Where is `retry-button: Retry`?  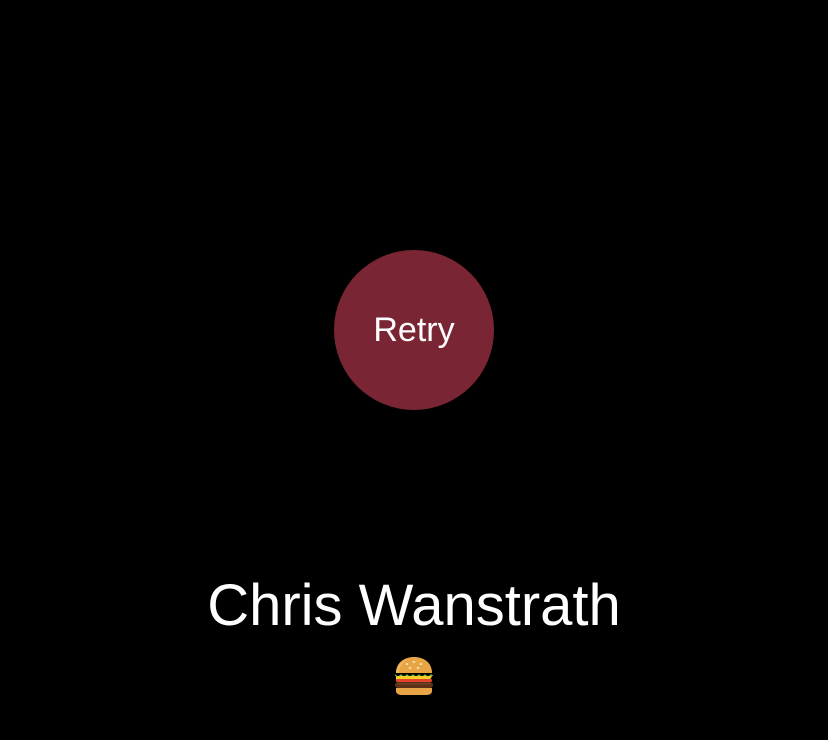
retry-button: Retry is located at coordinates (414, 330).